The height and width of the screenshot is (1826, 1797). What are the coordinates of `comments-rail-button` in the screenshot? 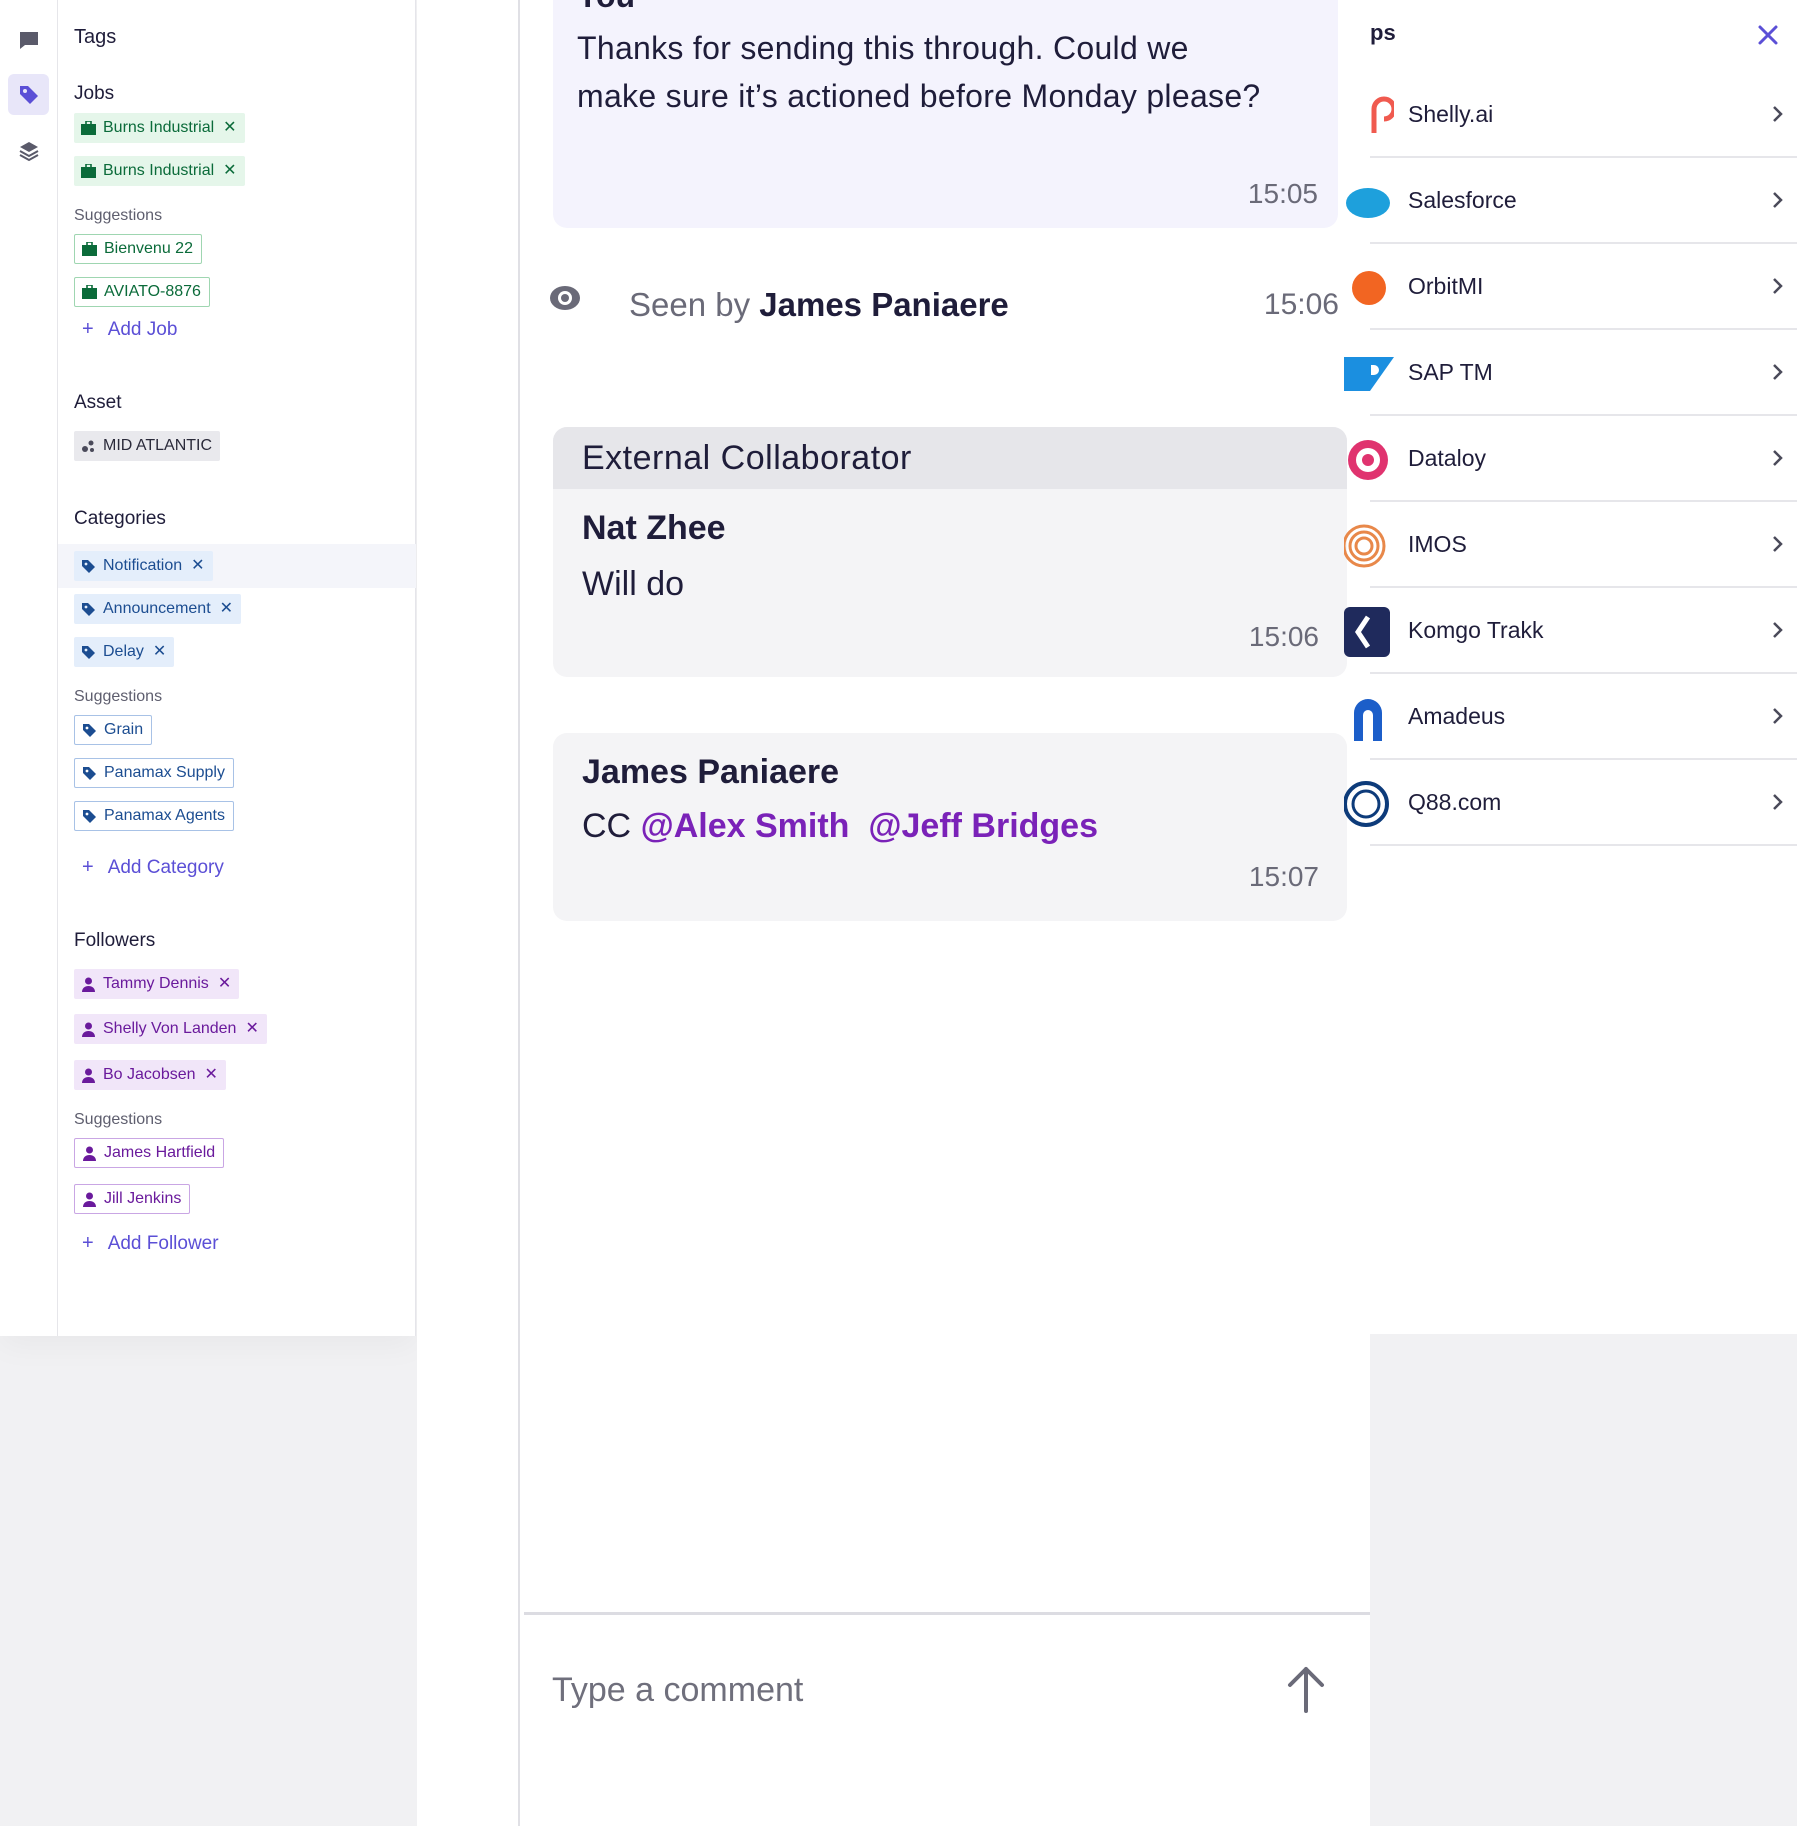 It's located at (28, 40).